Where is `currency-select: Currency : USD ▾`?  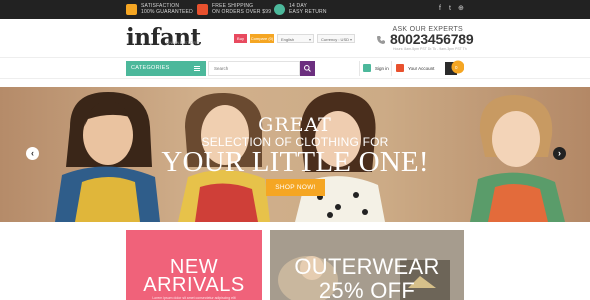 currency-select: Currency : USD ▾ is located at coordinates (336, 38).